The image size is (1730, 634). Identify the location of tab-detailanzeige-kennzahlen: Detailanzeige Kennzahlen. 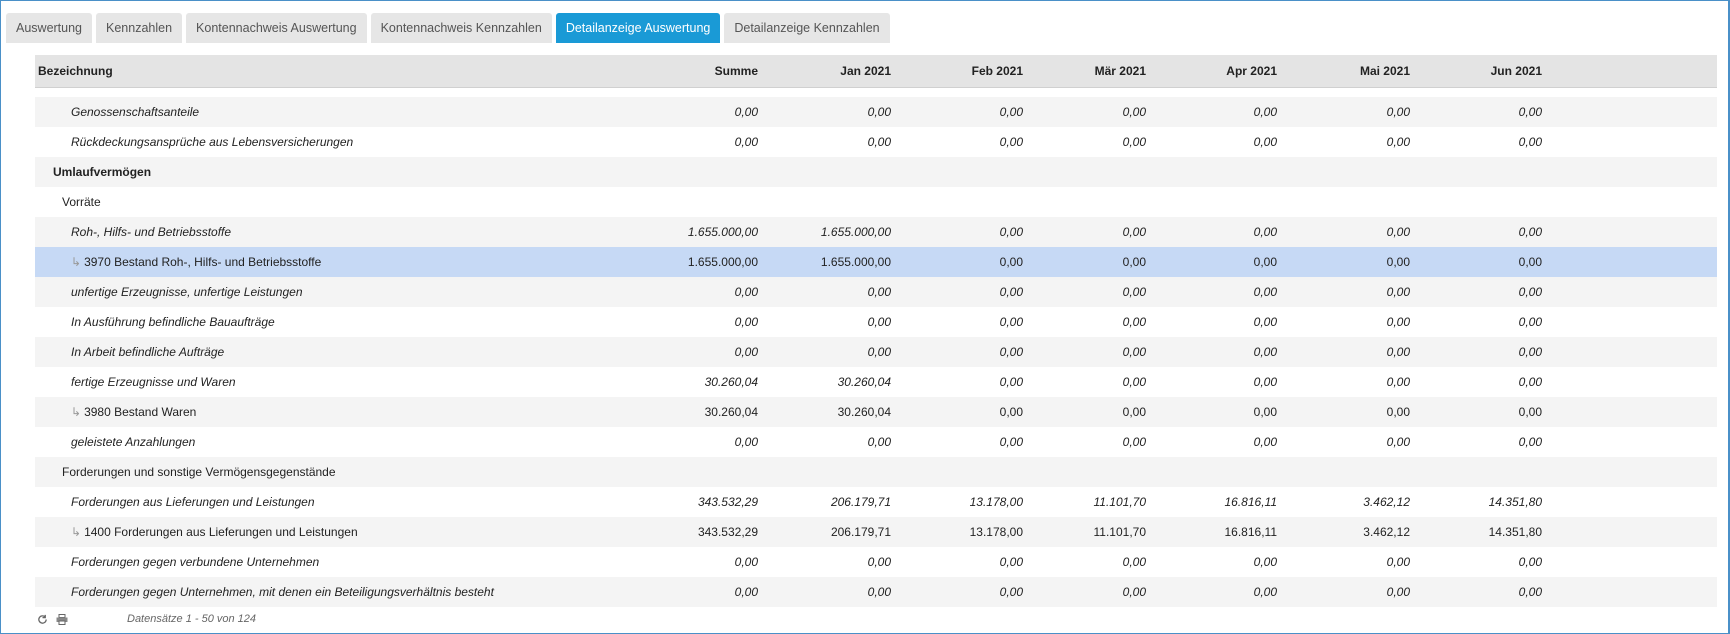
(807, 28).